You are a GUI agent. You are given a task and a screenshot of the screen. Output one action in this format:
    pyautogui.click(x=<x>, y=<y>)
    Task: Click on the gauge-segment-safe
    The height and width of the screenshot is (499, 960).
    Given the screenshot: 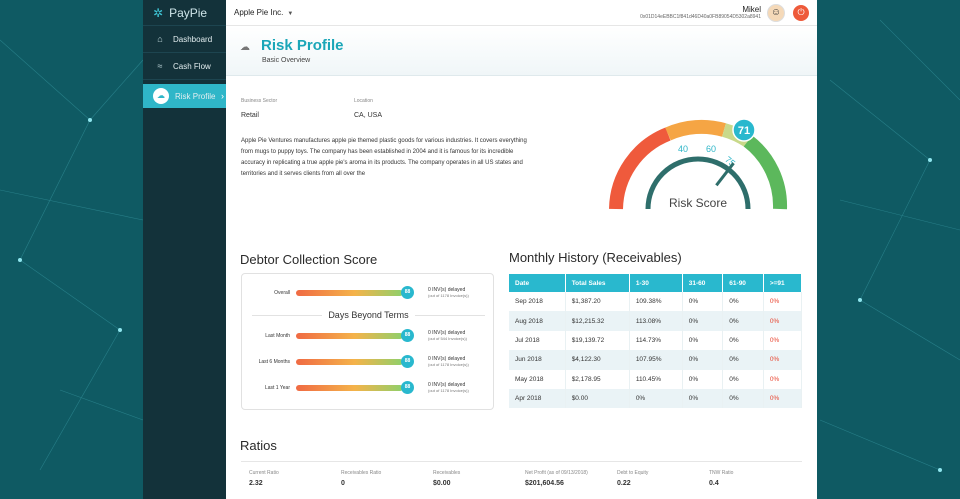 What is the action you would take?
    pyautogui.click(x=765, y=172)
    